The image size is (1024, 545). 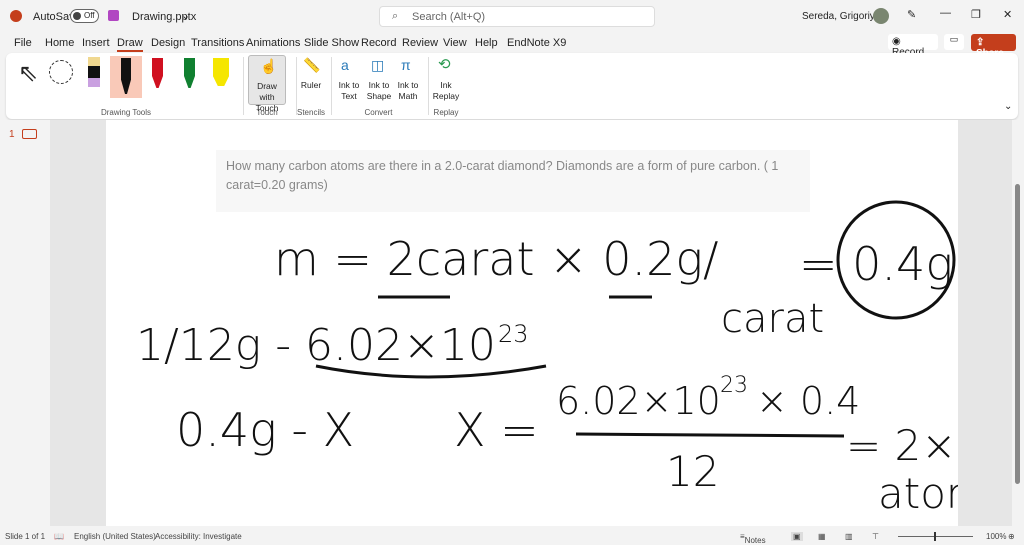 What do you see at coordinates (29, 134) in the screenshot?
I see `slide-thumbnail` at bounding box center [29, 134].